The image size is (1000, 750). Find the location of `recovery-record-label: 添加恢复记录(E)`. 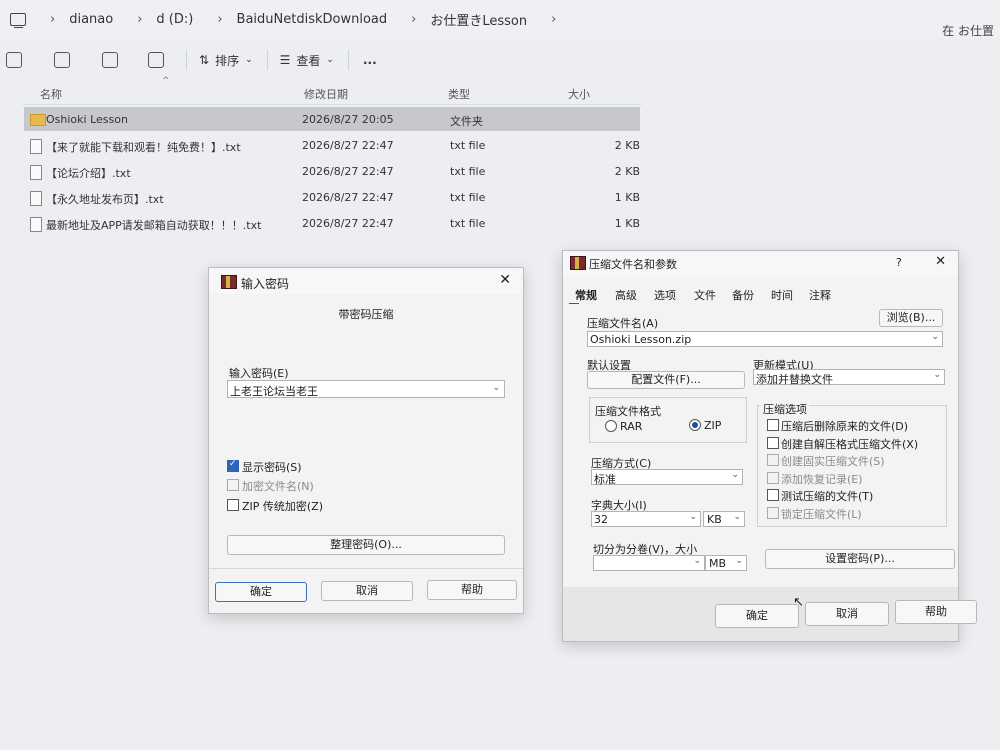

recovery-record-label: 添加恢复记录(E) is located at coordinates (822, 479).